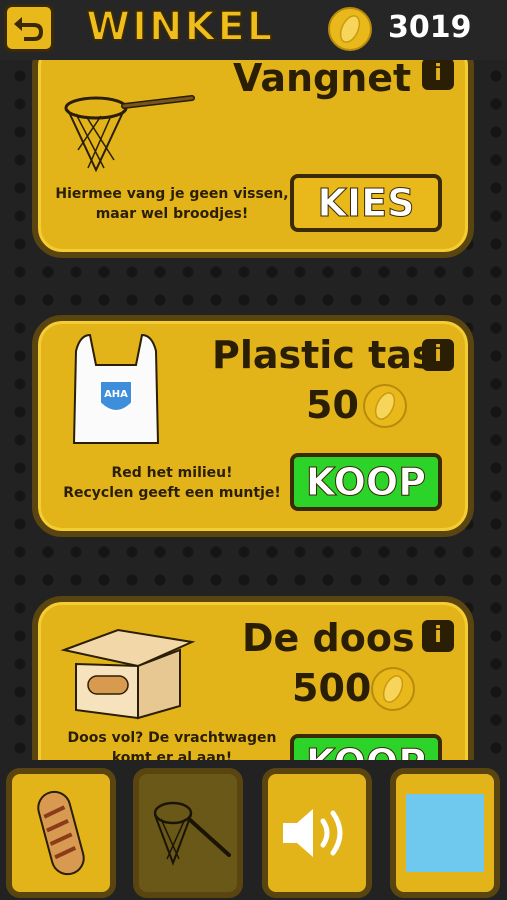 Image resolution: width=507 pixels, height=900 pixels. I want to click on sausage-roll-icon, so click(61, 833).